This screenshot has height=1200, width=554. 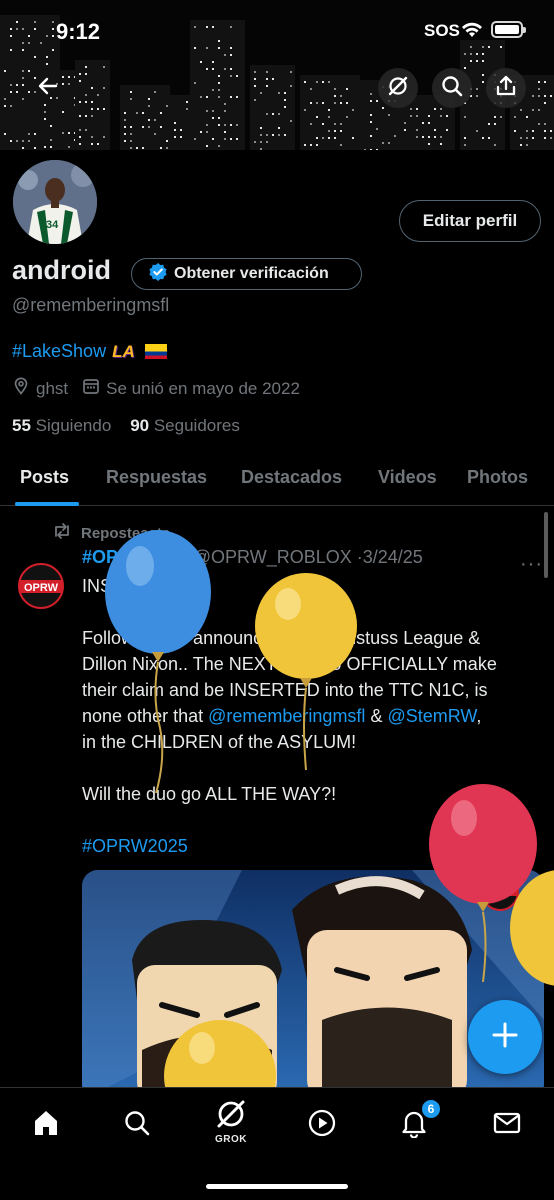 What do you see at coordinates (277, 30) in the screenshot?
I see `status-bar: 9:12 SOS` at bounding box center [277, 30].